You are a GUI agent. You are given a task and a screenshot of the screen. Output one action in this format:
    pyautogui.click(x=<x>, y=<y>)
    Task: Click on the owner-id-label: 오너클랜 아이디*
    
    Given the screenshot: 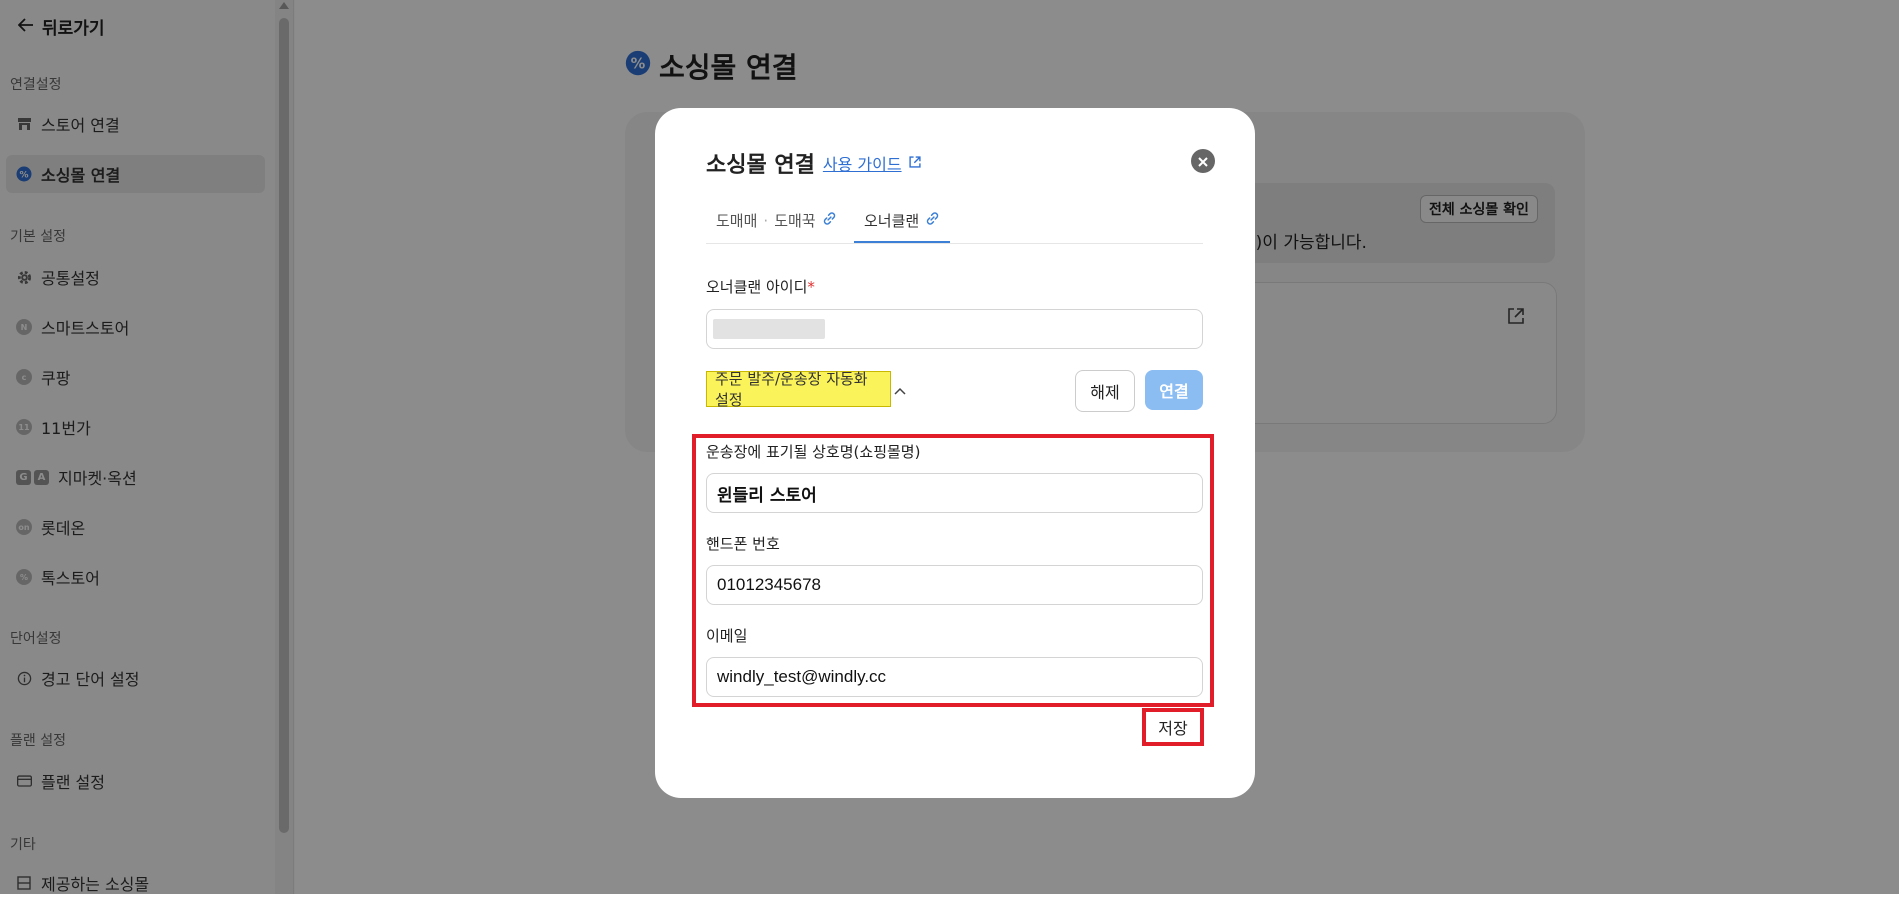 What is the action you would take?
    pyautogui.click(x=760, y=286)
    